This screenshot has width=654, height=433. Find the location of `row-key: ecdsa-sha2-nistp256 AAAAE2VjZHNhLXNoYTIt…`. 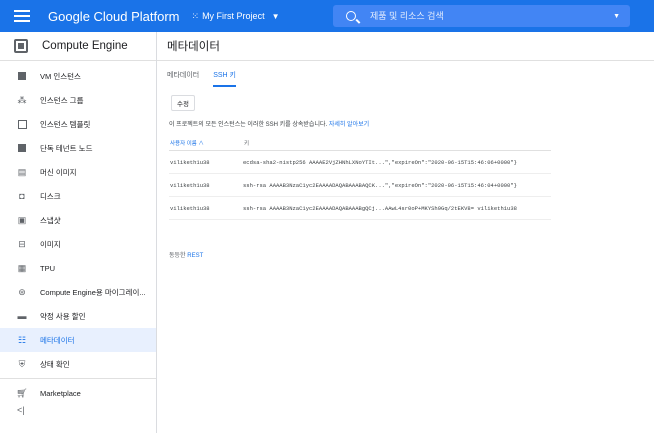

row-key: ecdsa-sha2-nistp256 AAAAE2VjZHNhLXNoYTIt… is located at coordinates (397, 162).